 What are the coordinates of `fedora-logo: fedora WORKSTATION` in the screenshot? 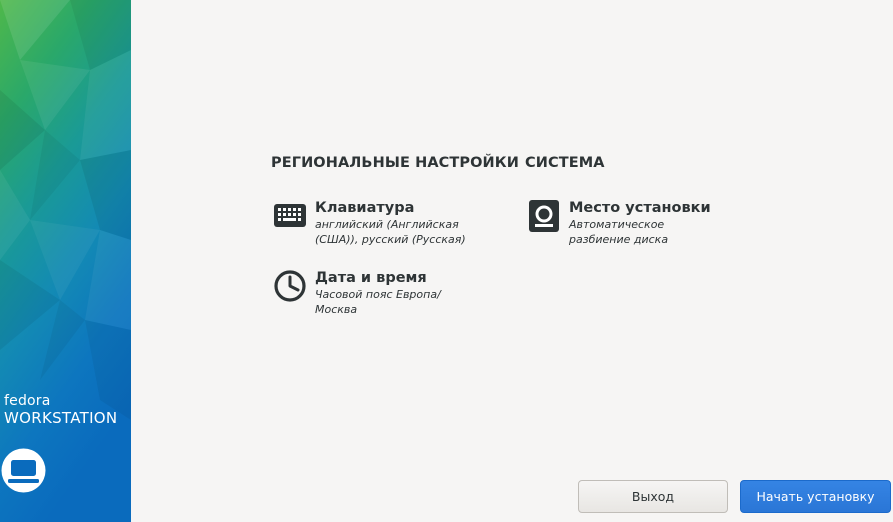 It's located at (60, 410).